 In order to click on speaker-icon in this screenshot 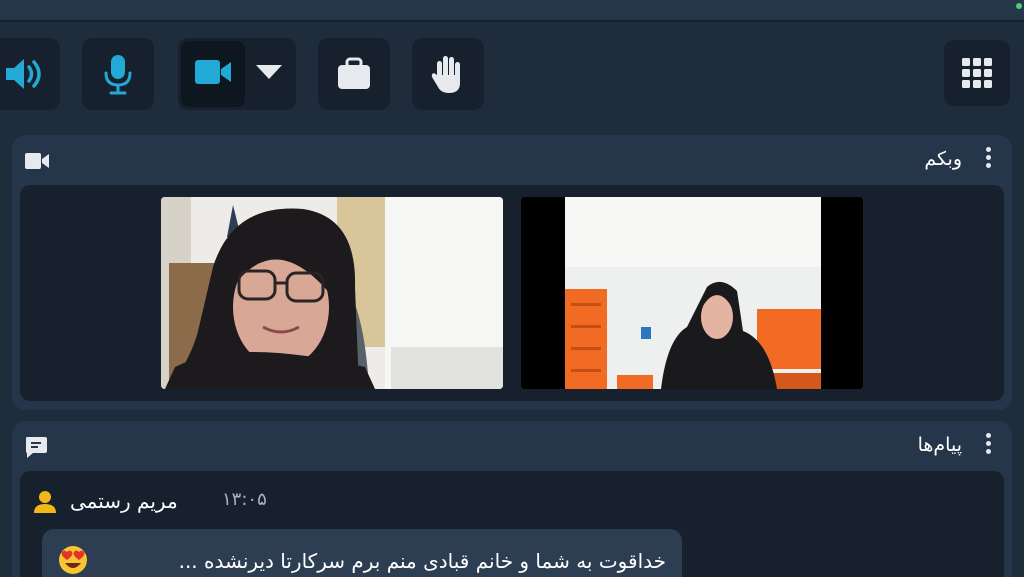, I will do `click(24, 74)`.